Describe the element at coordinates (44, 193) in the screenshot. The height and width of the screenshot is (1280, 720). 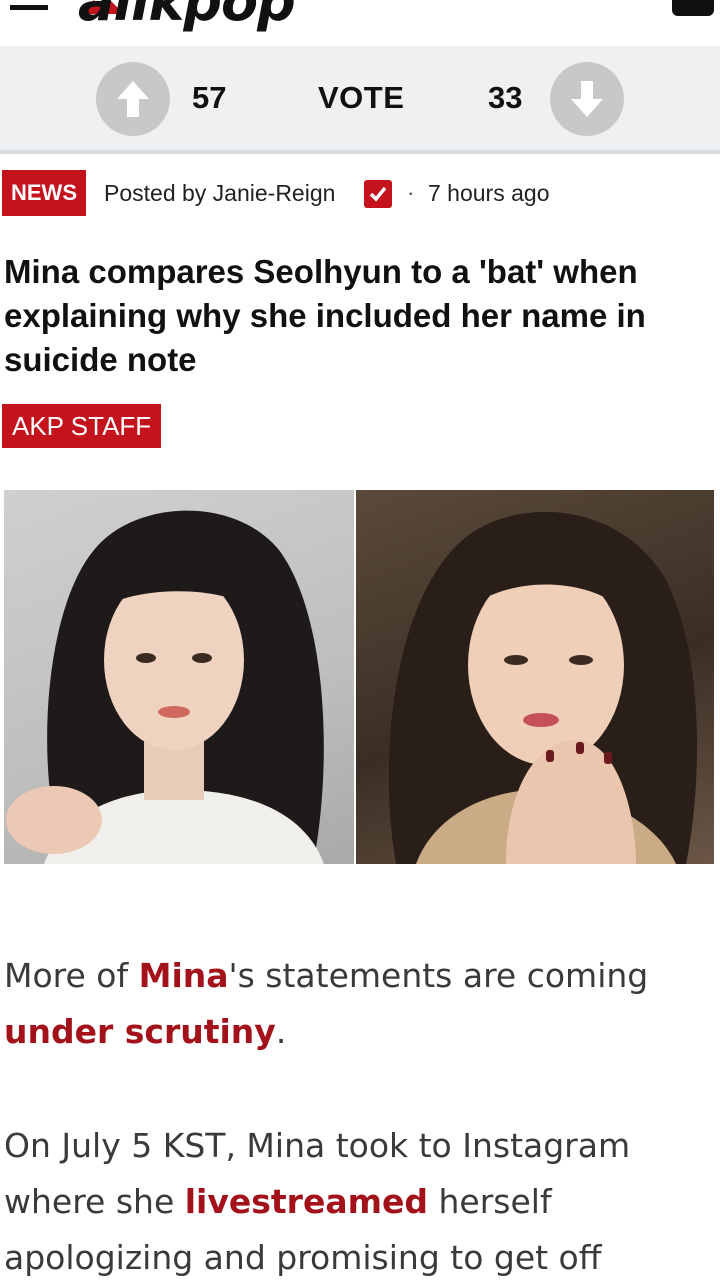
I see `category-badge: NEWS` at that location.